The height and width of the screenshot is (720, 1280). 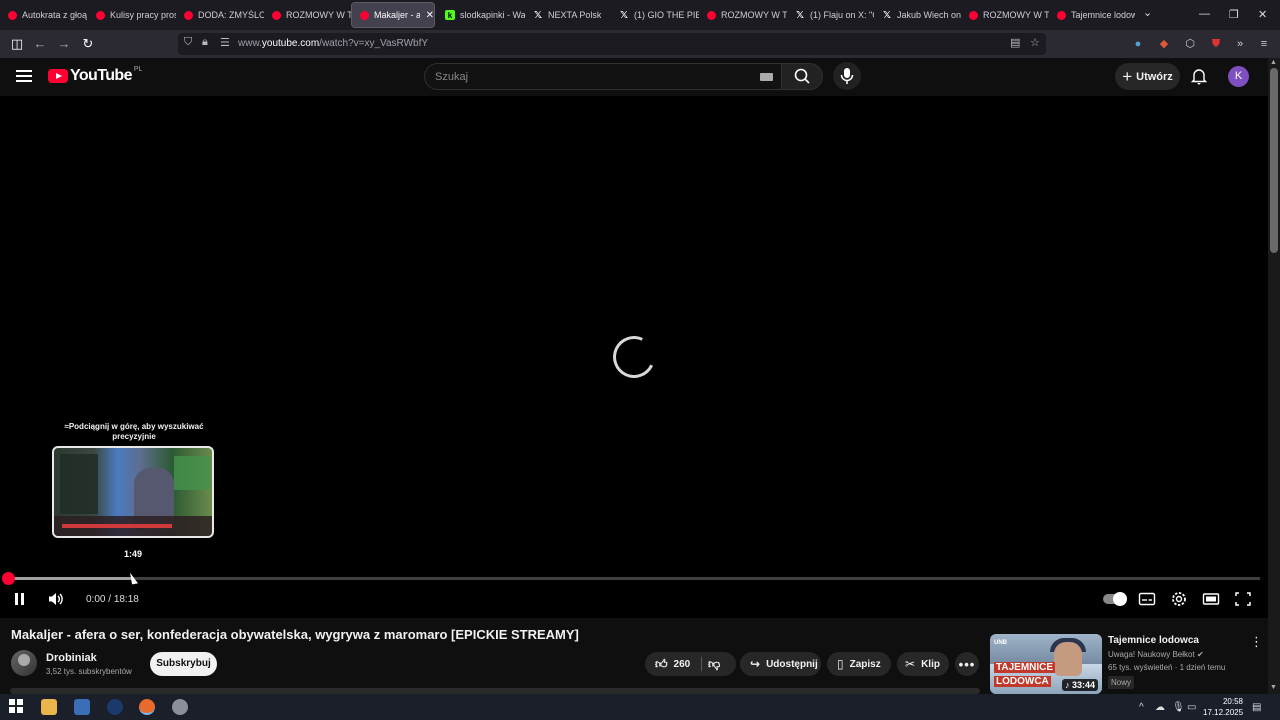 I want to click on close-tab-icon: ✕, so click(x=430, y=15).